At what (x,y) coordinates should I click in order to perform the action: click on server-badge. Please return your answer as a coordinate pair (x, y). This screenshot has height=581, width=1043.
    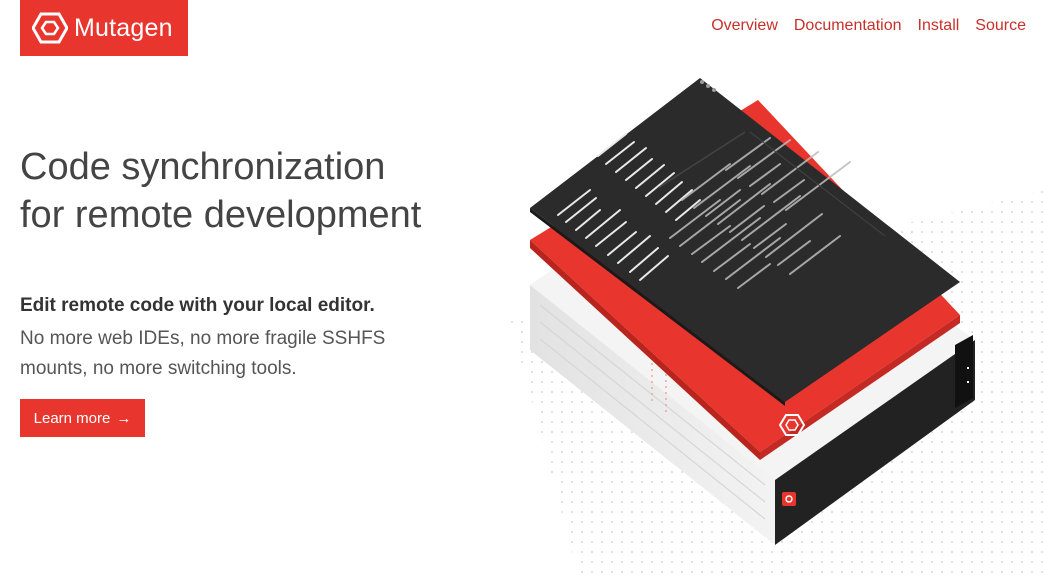
    Looking at the image, I should click on (789, 499).